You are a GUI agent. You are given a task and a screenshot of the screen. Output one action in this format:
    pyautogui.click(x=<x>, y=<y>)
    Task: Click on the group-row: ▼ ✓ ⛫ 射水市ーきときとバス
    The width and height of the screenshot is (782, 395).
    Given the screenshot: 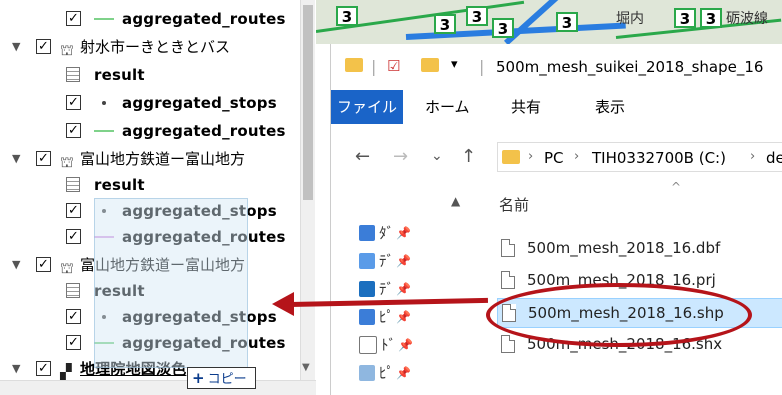 What is the action you would take?
    pyautogui.click(x=150, y=47)
    